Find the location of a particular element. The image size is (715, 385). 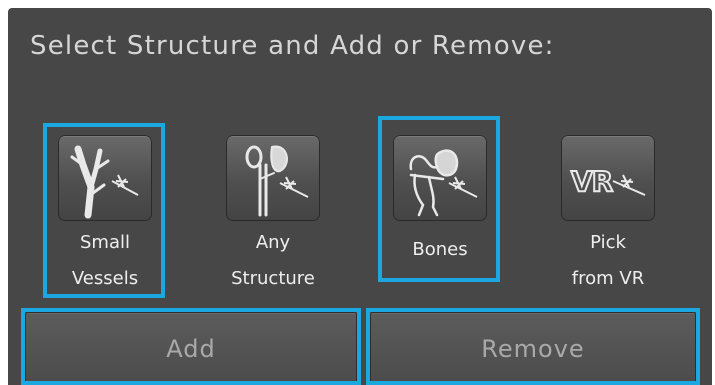

small-vessels-label-line2: Vessels is located at coordinates (105, 278).